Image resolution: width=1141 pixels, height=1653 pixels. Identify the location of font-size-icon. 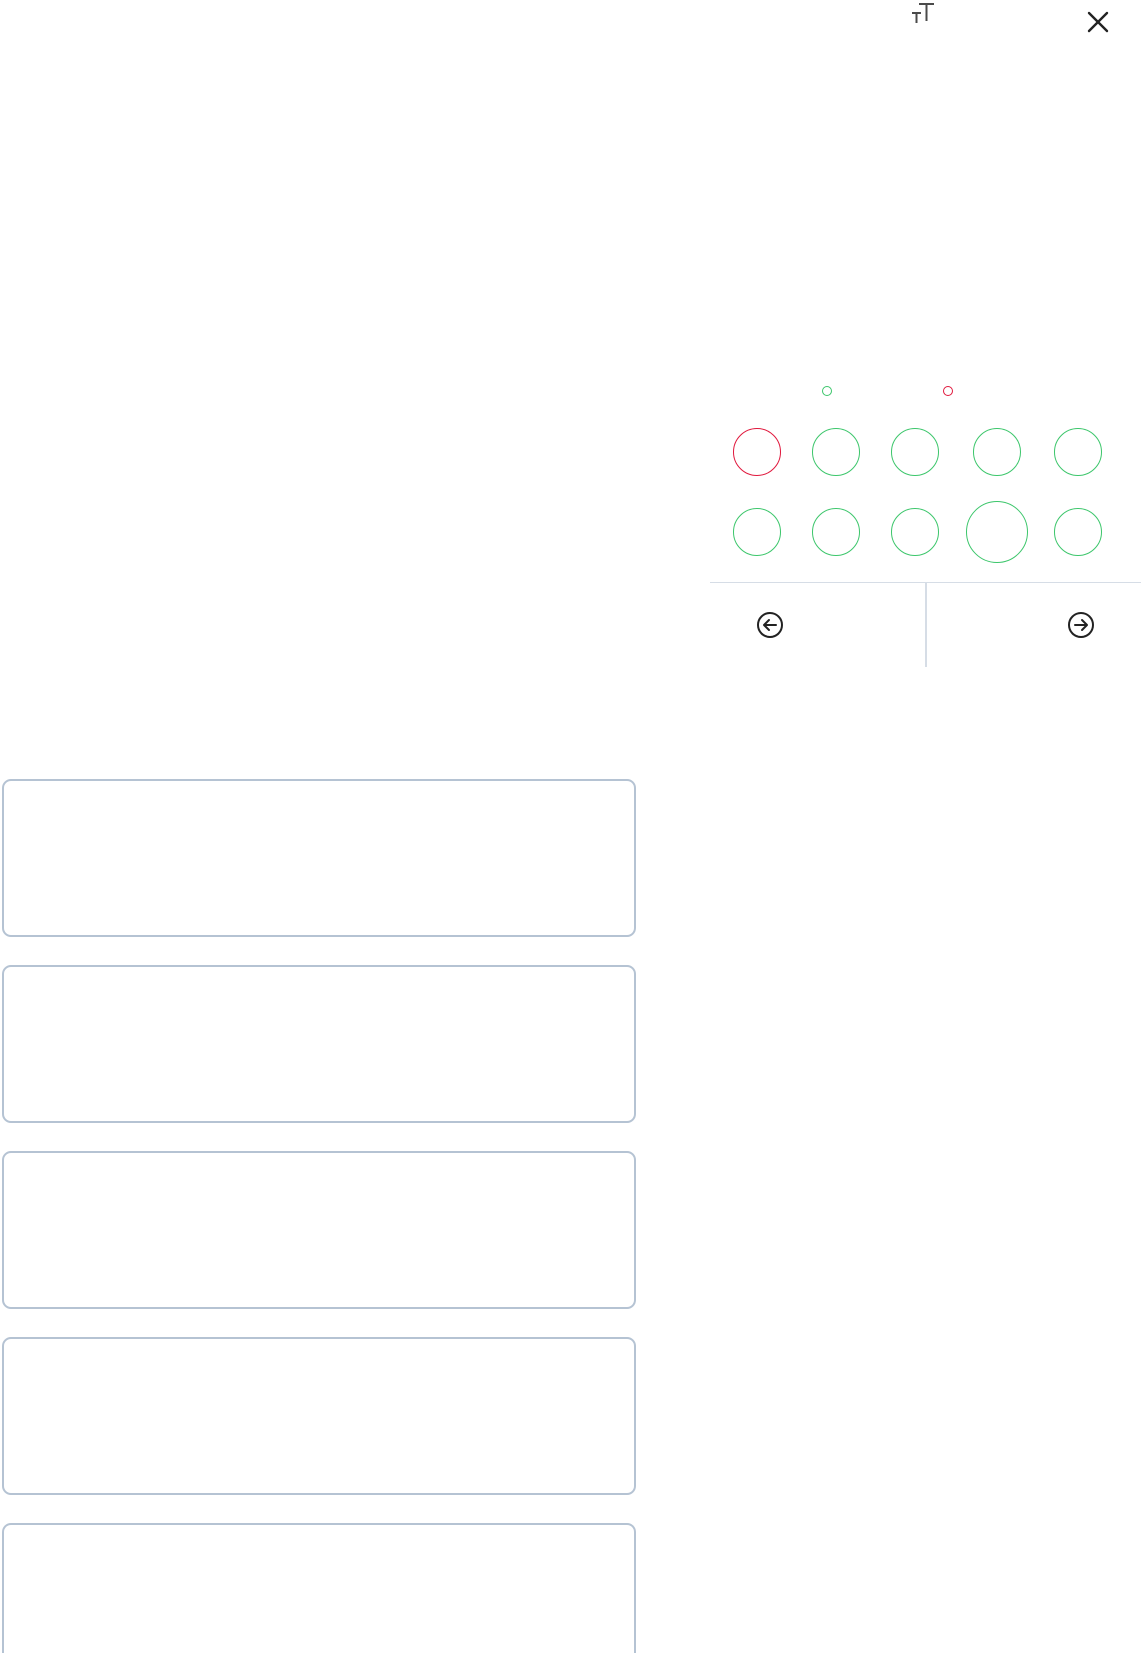
(922, 15).